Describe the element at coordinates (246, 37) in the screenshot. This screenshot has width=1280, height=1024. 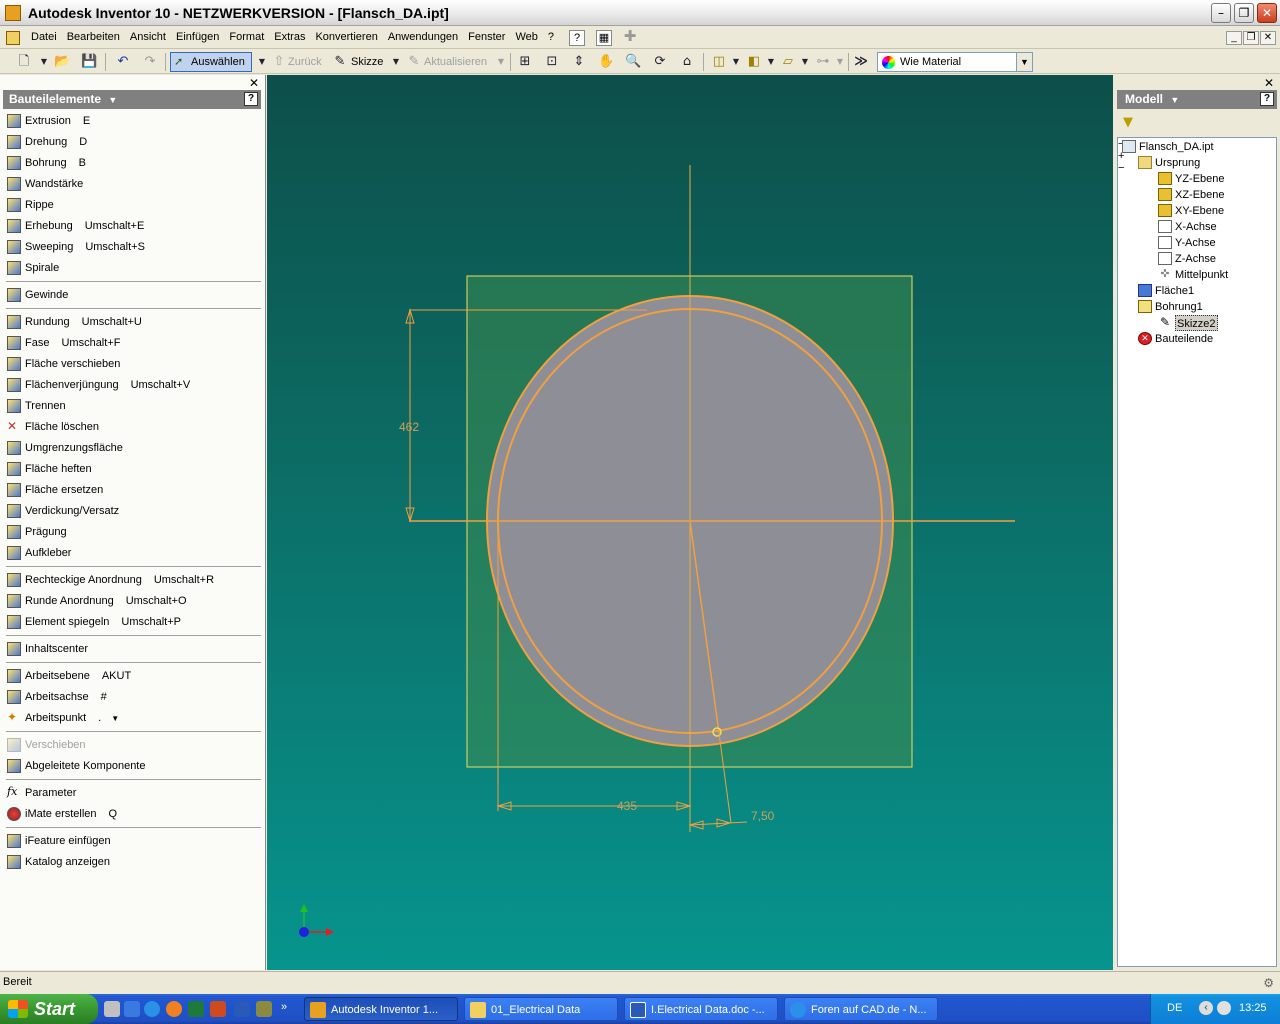
I see `menu-format: Format` at that location.